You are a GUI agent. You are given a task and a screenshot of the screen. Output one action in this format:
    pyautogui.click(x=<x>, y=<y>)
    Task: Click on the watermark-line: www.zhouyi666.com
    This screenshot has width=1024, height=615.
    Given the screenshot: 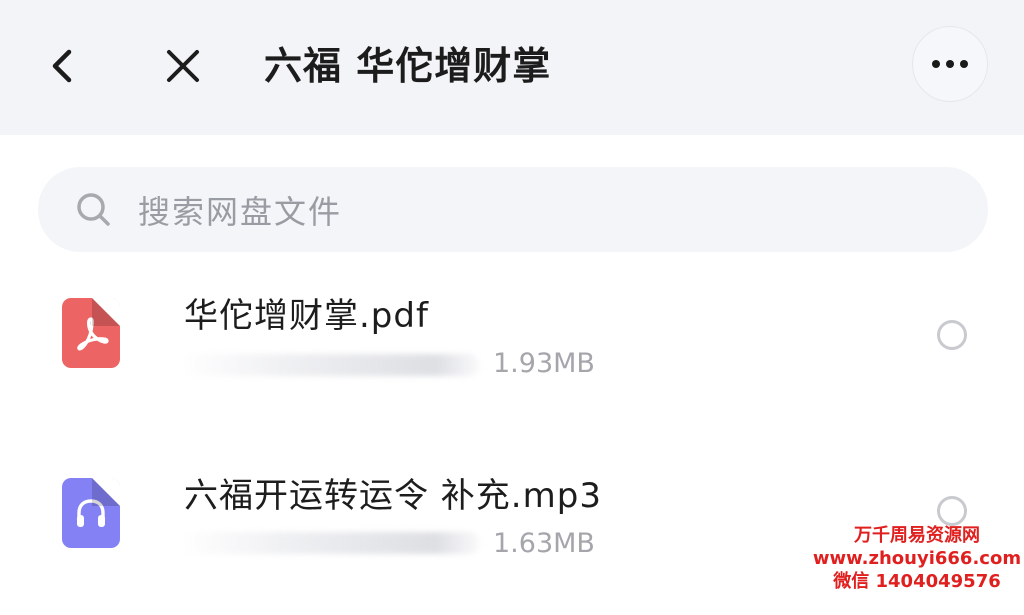 What is the action you would take?
    pyautogui.click(x=917, y=558)
    